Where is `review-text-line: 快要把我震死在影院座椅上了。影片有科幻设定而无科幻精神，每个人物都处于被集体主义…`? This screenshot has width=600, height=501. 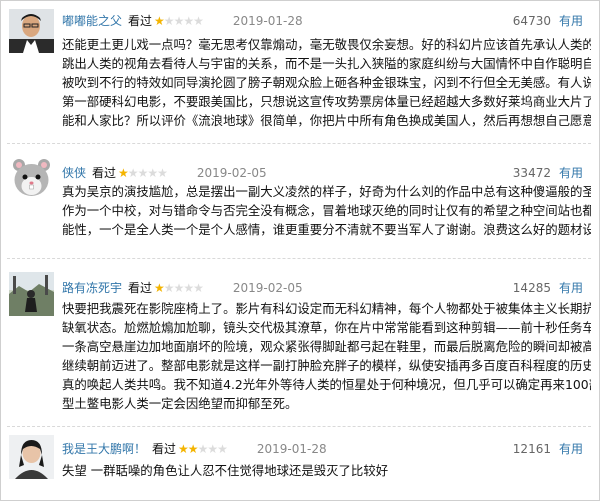 review-text-line: 快要把我震死在影院座椅上了。影片有科幻设定而无科幻精神，每个人物都处于被集体主义… is located at coordinates (326, 308).